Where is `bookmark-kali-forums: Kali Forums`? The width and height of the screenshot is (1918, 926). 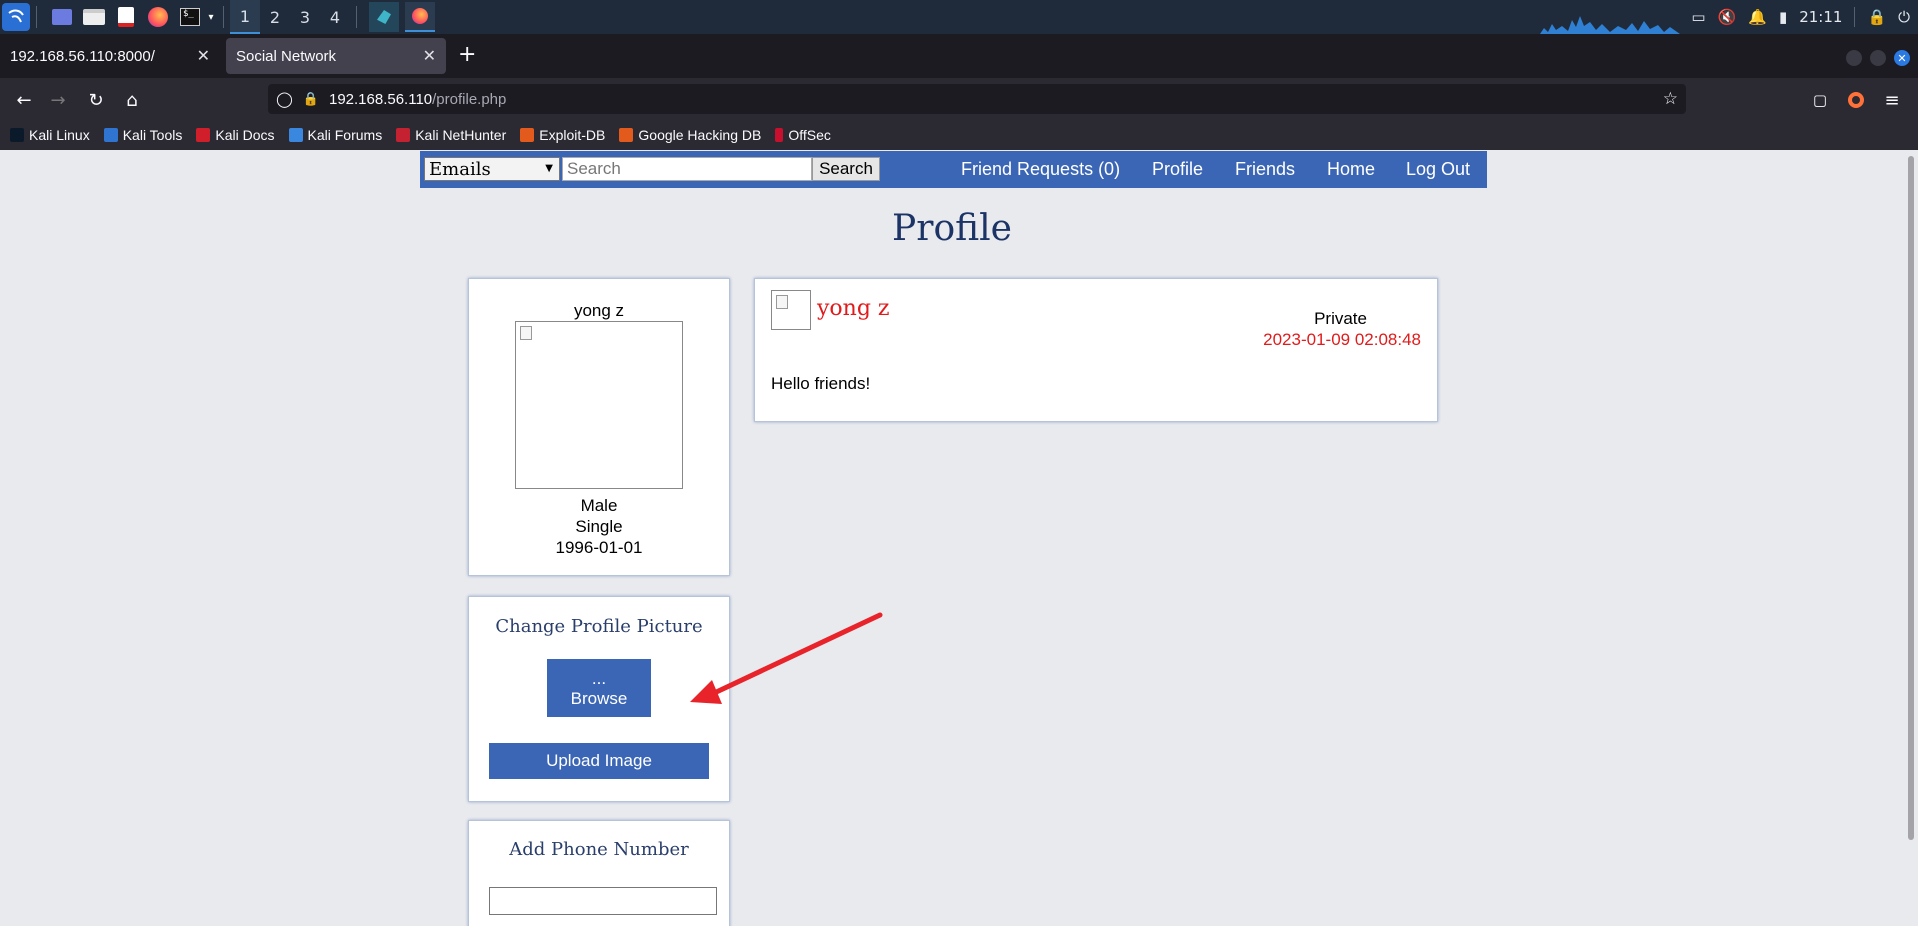 bookmark-kali-forums: Kali Forums is located at coordinates (335, 135).